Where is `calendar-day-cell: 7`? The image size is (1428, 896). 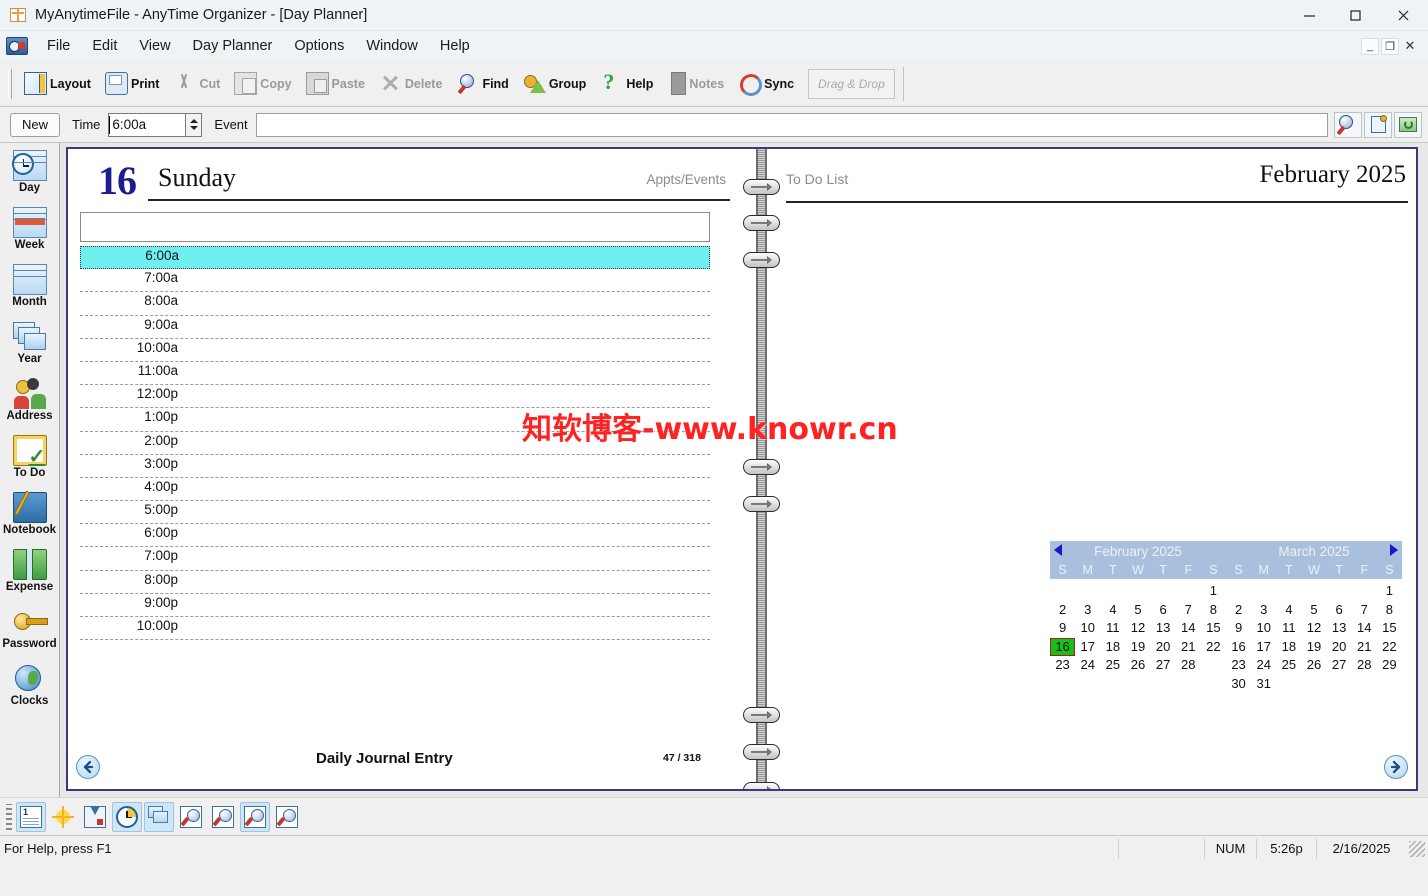 calendar-day-cell: 7 is located at coordinates (1364, 610).